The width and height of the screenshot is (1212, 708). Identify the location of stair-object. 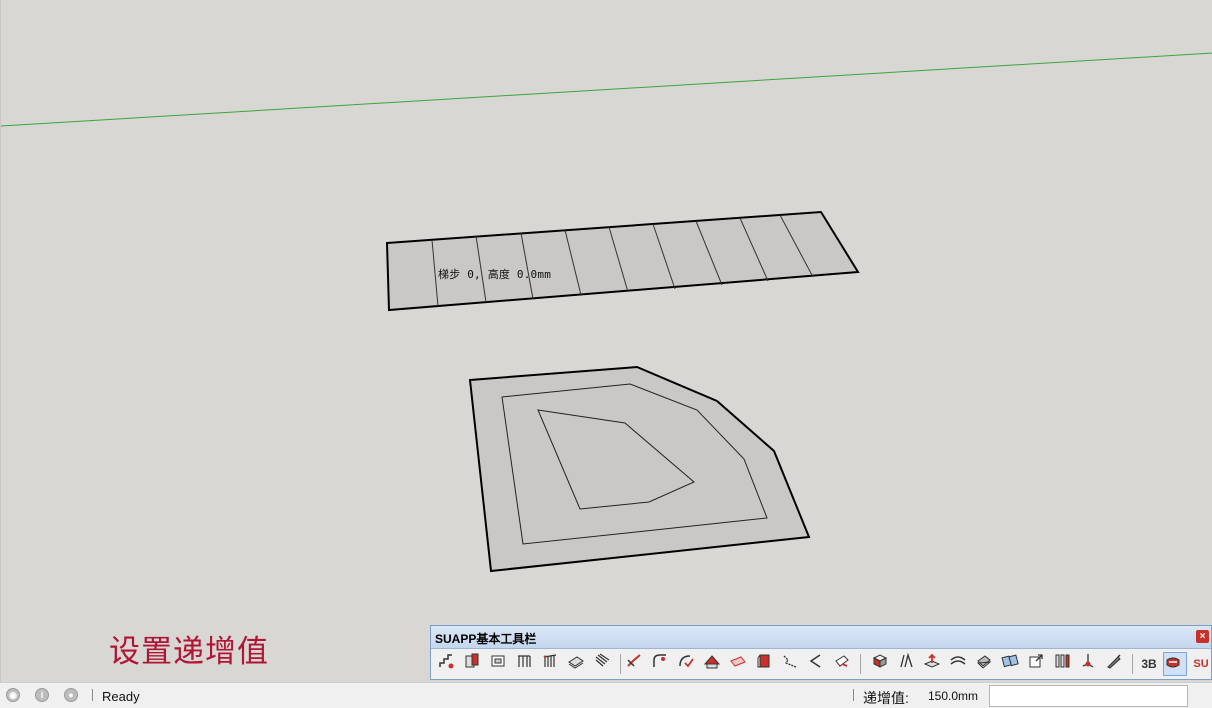
(622, 261).